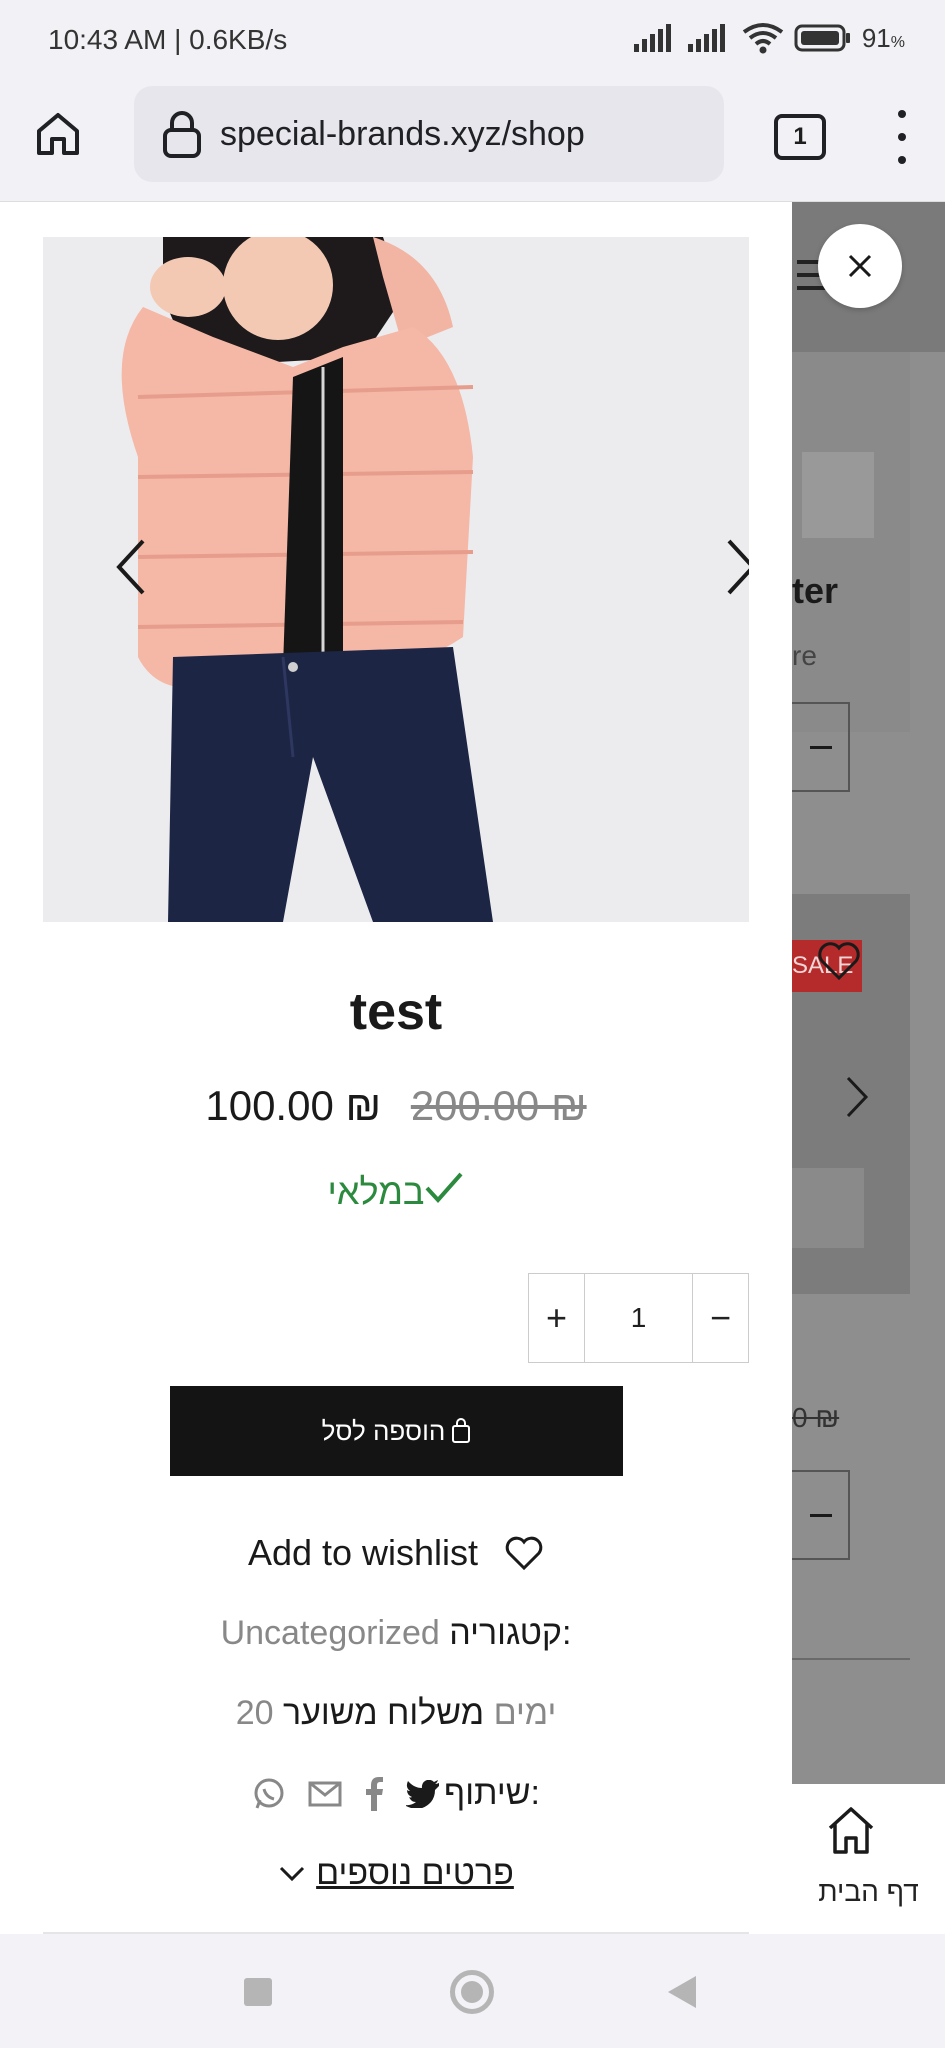  What do you see at coordinates (816, 1417) in the screenshot?
I see `background-price: 0 ₪` at bounding box center [816, 1417].